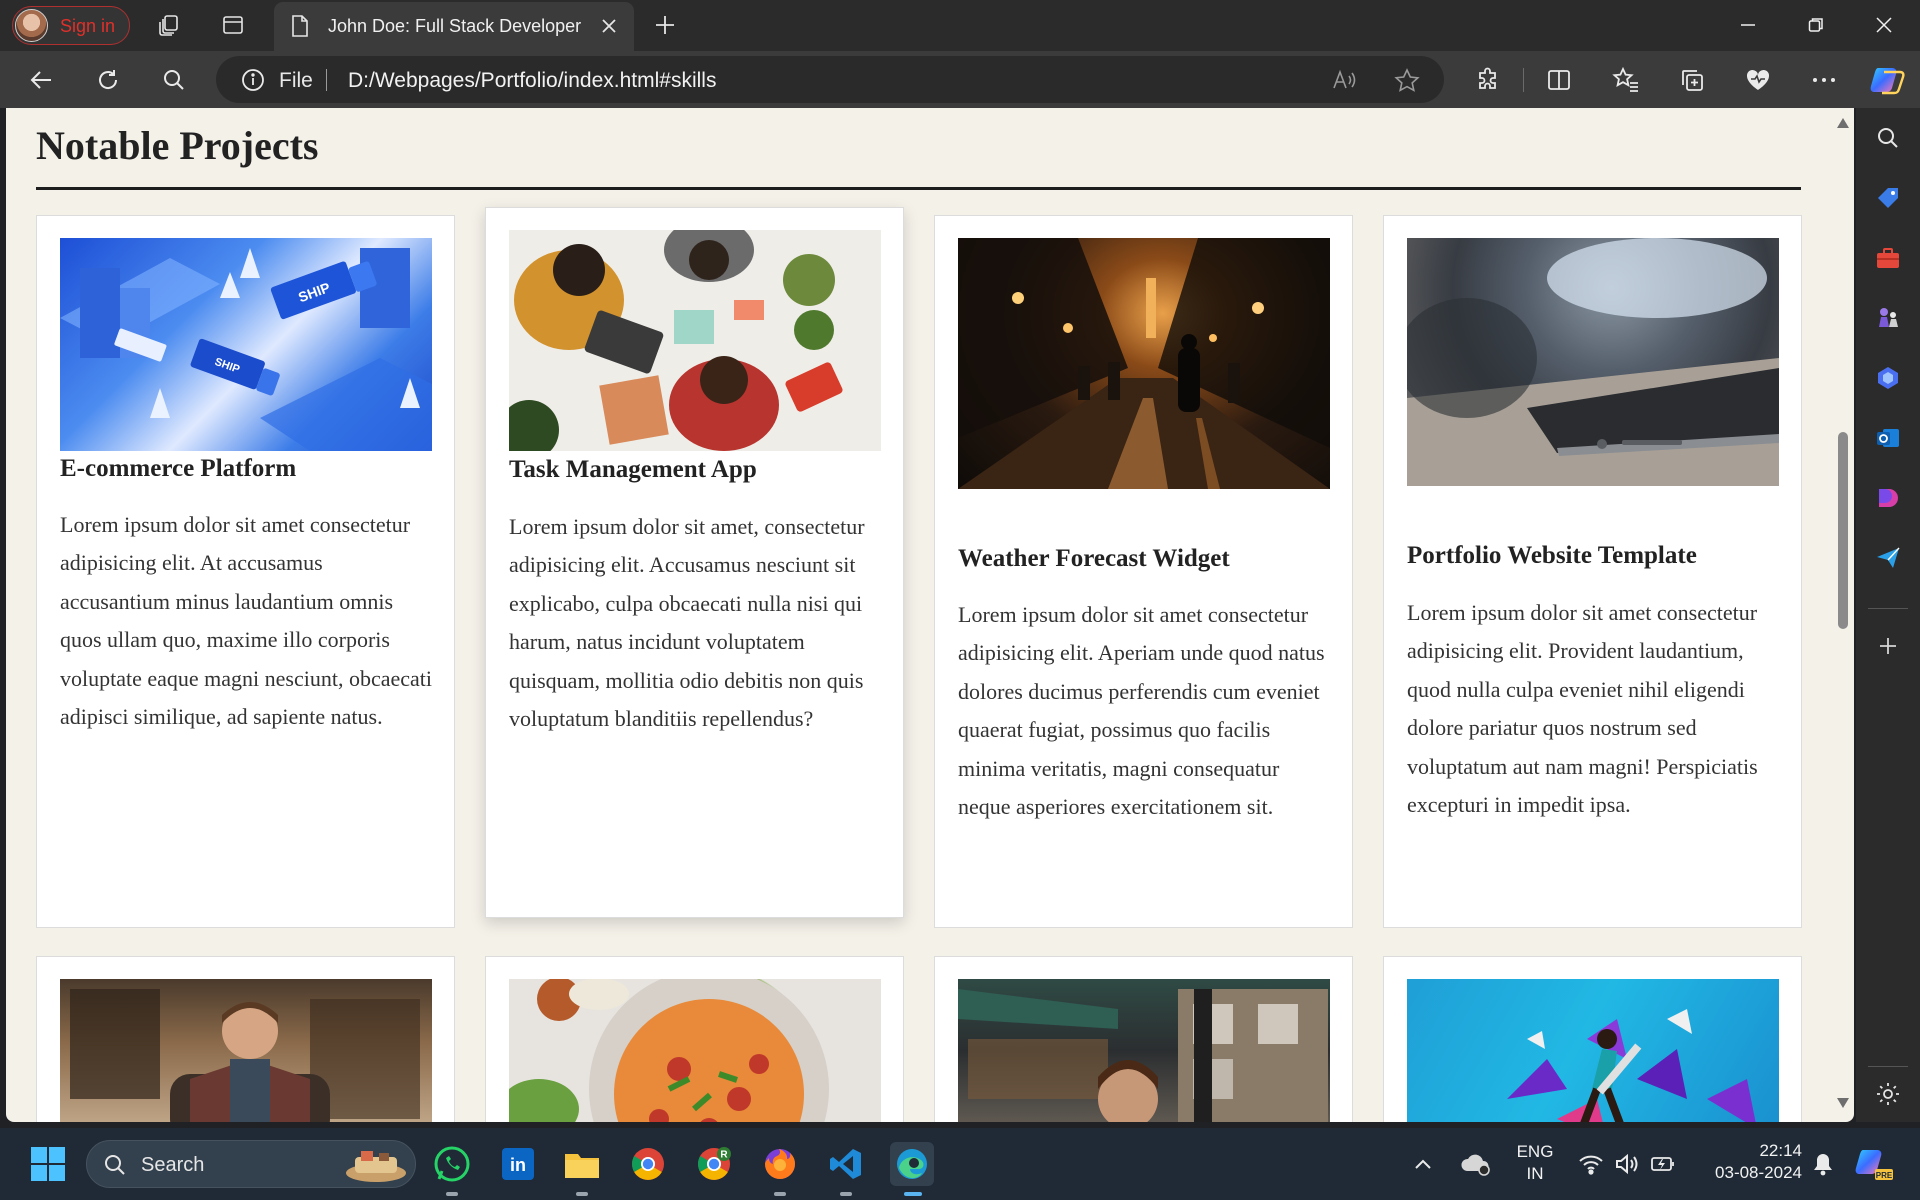 The width and height of the screenshot is (1920, 1200). What do you see at coordinates (532, 81) in the screenshot?
I see `address-url: D:/Webpages/Portfolio/index.html#skills` at bounding box center [532, 81].